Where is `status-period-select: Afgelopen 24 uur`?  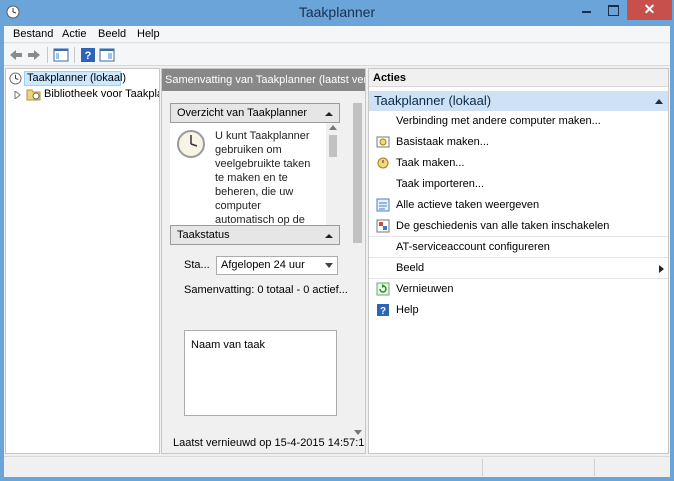
status-period-select: Afgelopen 24 uur is located at coordinates (277, 265).